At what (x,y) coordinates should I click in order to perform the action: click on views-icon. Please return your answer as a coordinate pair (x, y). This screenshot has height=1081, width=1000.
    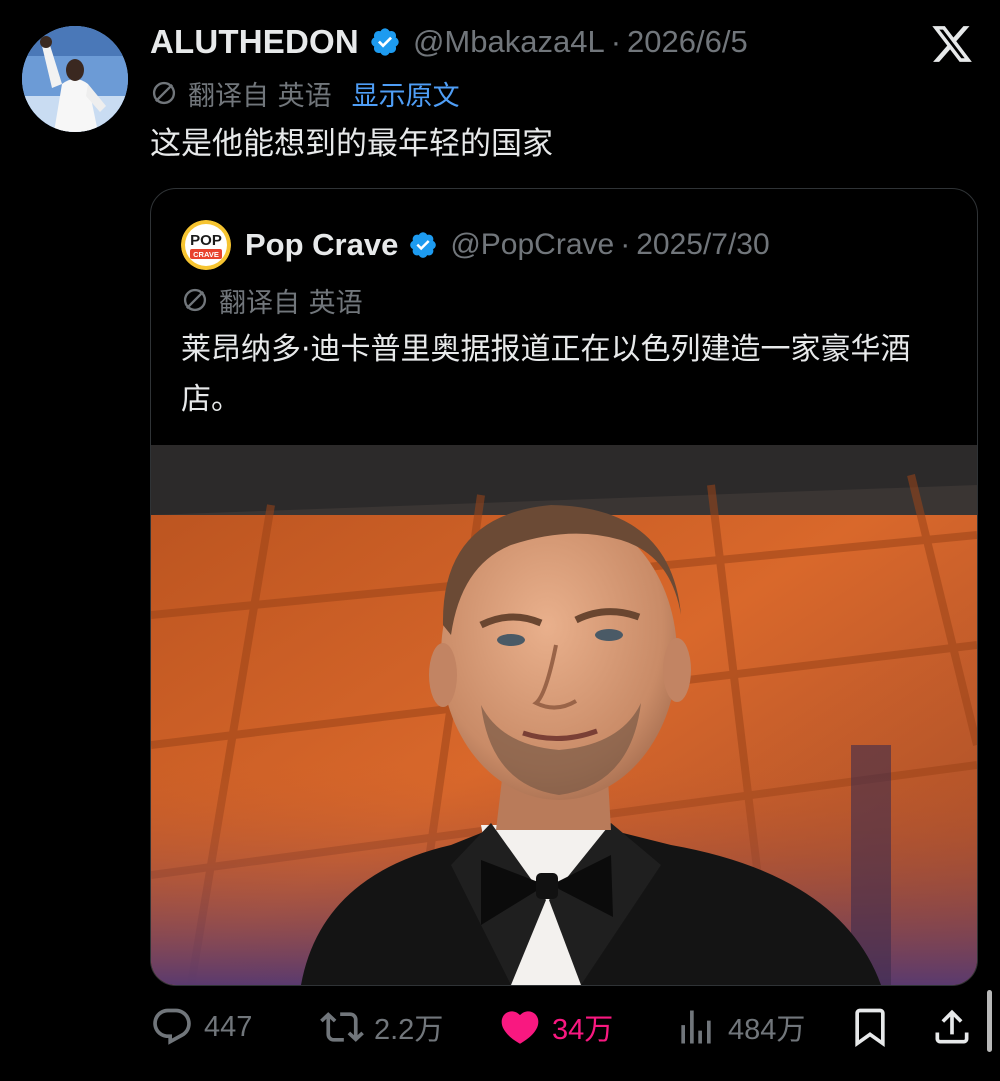
    Looking at the image, I should click on (696, 1027).